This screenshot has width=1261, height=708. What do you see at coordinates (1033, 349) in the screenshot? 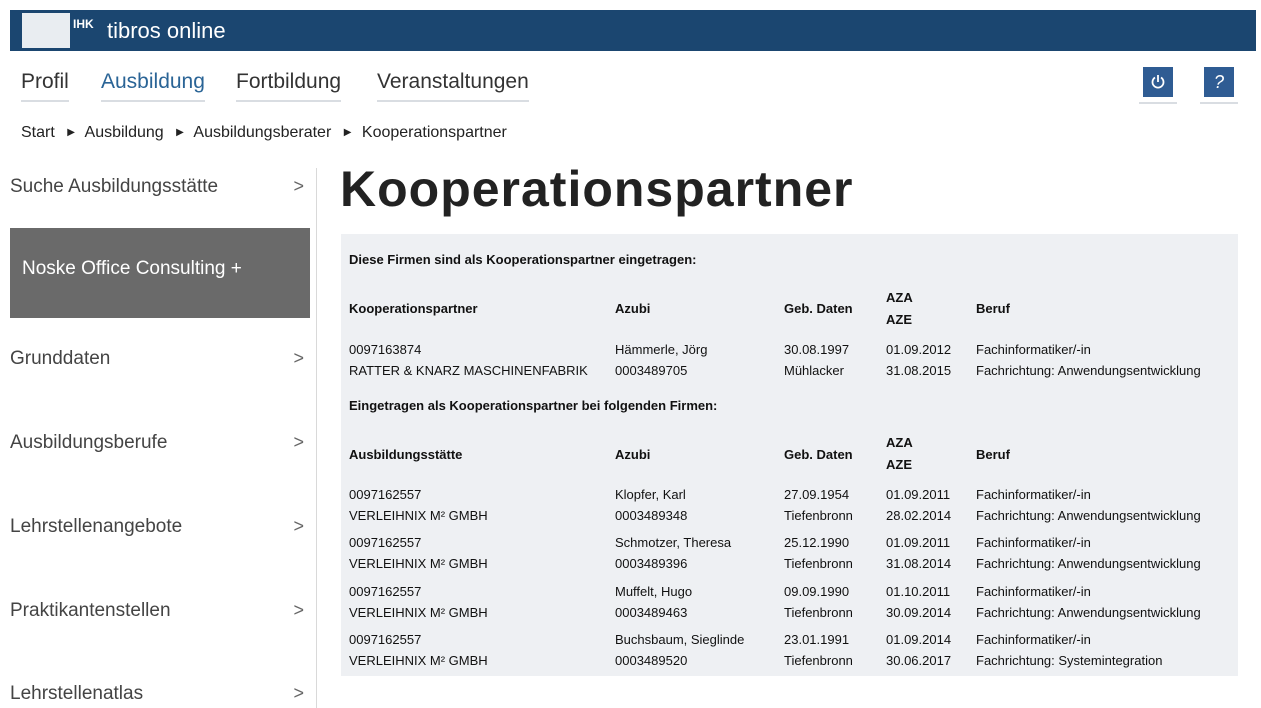
I see `table1-row1-beruf: Fachinformatiker/-in` at bounding box center [1033, 349].